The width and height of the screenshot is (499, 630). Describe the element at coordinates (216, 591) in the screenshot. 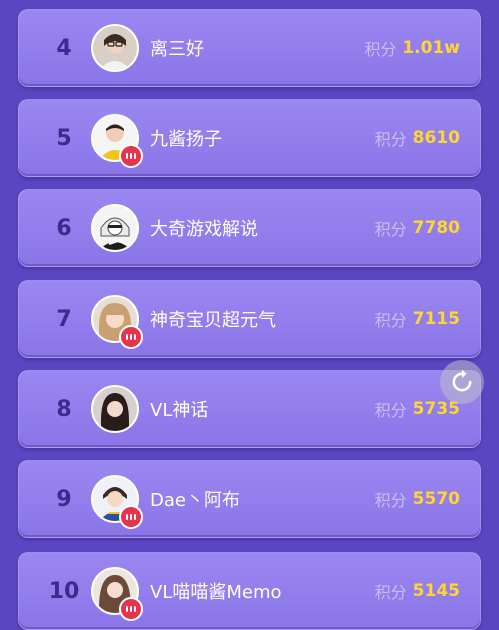

I see `streamer-name: VL喵喵酱Memo` at that location.